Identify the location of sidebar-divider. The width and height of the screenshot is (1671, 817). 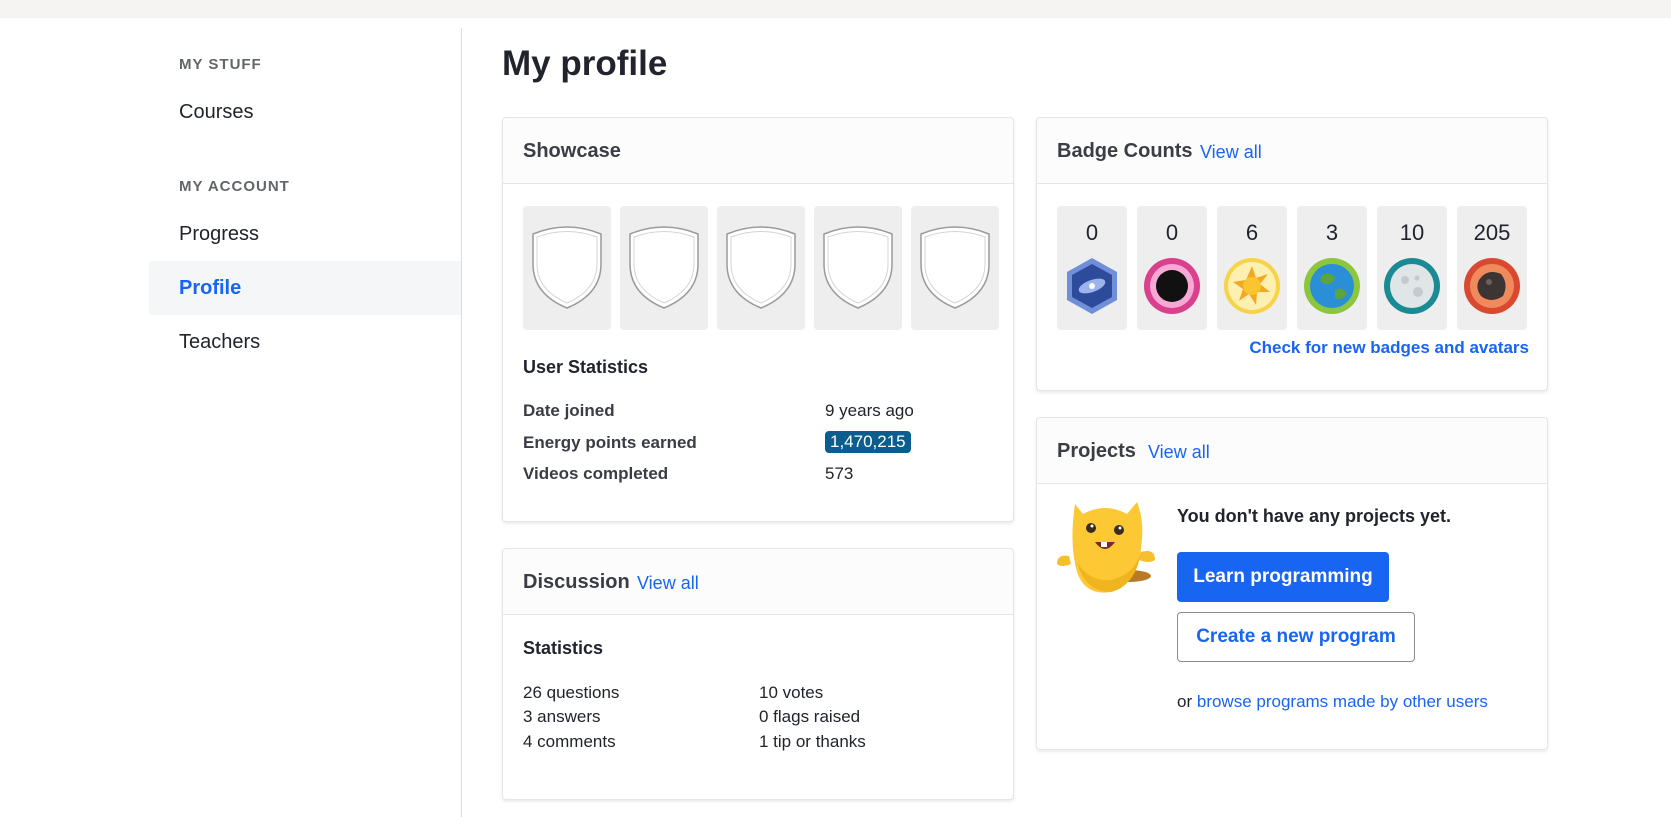
(461, 422).